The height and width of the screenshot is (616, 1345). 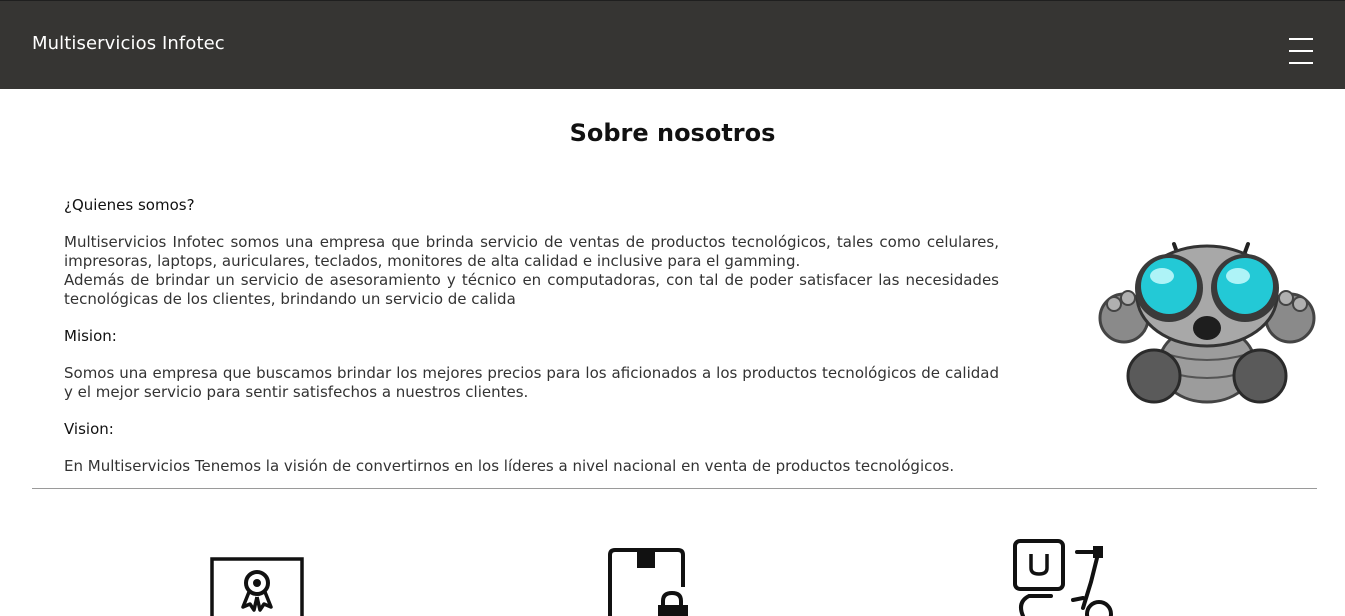 I want to click on hamburger-menu-icon, so click(x=1303, y=51).